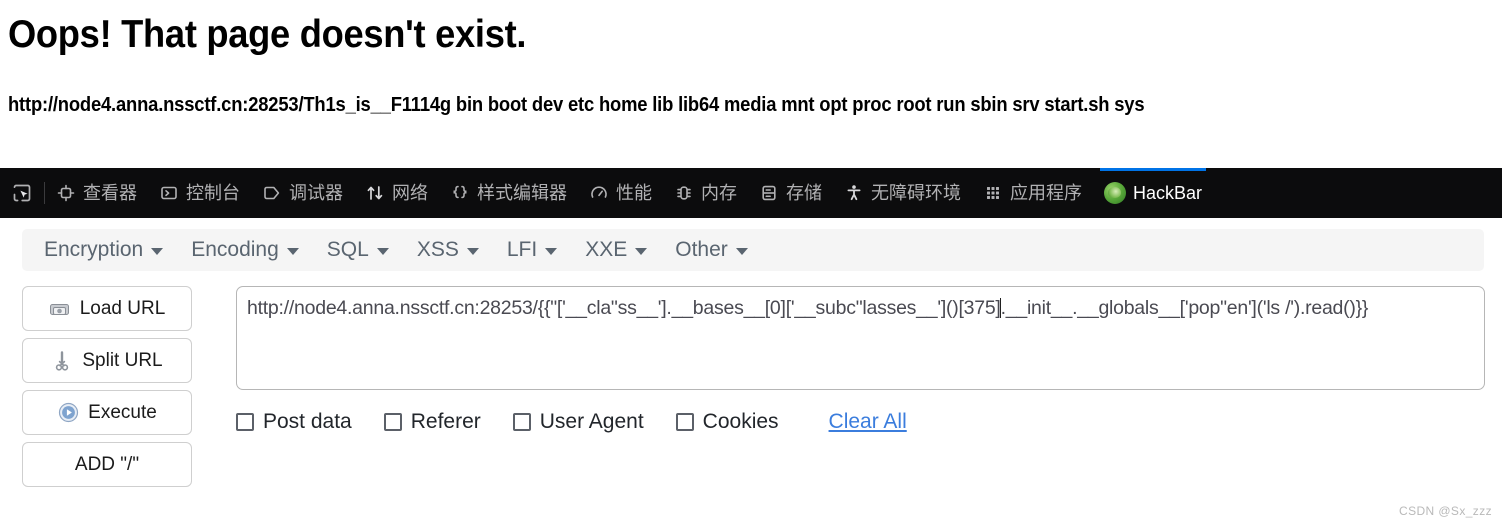 This screenshot has width=1502, height=524. What do you see at coordinates (591, 421) in the screenshot?
I see `checkbox-label: User Agent` at bounding box center [591, 421].